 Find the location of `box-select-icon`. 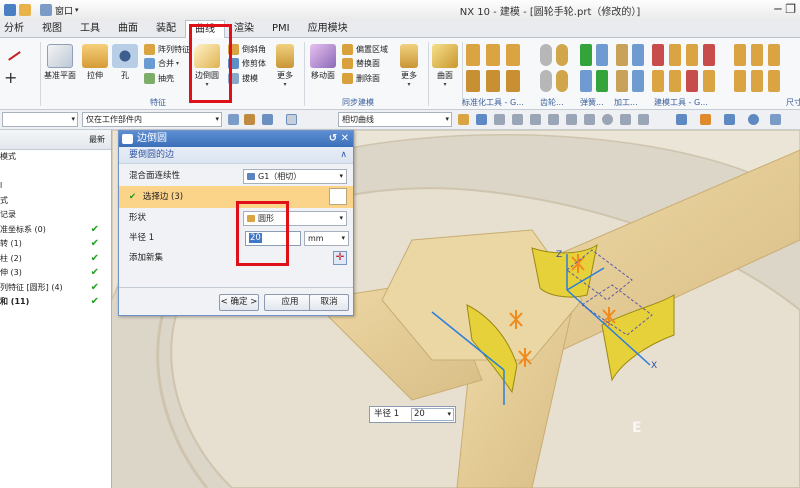

box-select-icon is located at coordinates (291, 119).